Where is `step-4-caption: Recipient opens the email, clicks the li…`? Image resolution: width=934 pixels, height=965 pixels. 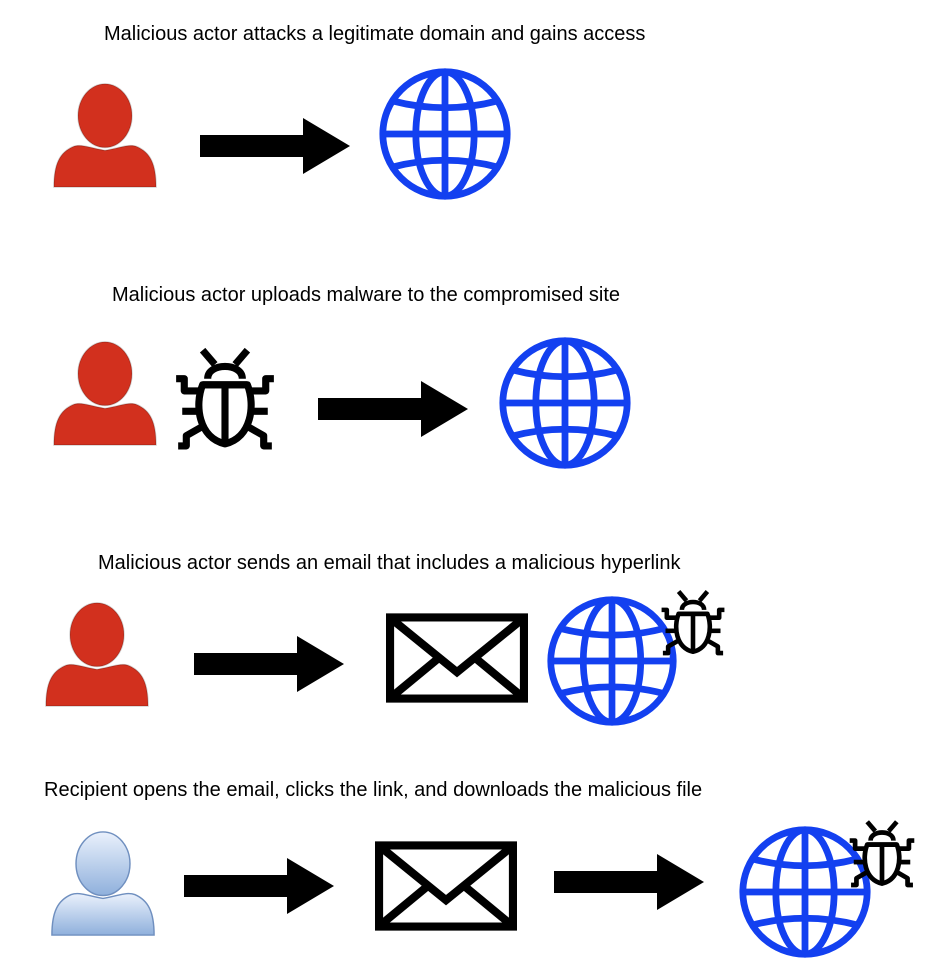 step-4-caption: Recipient opens the email, clicks the li… is located at coordinates (373, 790).